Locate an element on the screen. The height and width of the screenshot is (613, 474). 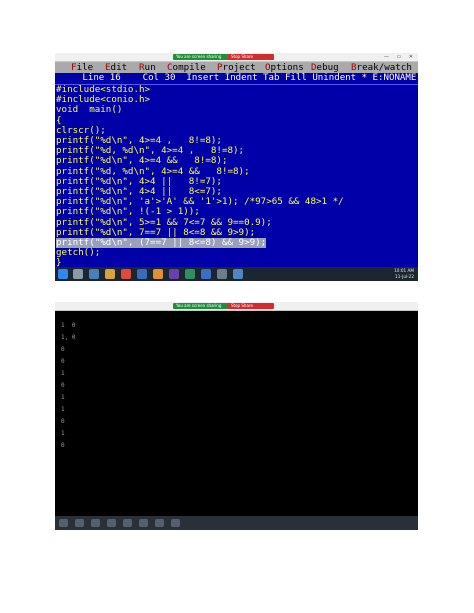
menu-label-rest: ompile is located at coordinates (189, 67).